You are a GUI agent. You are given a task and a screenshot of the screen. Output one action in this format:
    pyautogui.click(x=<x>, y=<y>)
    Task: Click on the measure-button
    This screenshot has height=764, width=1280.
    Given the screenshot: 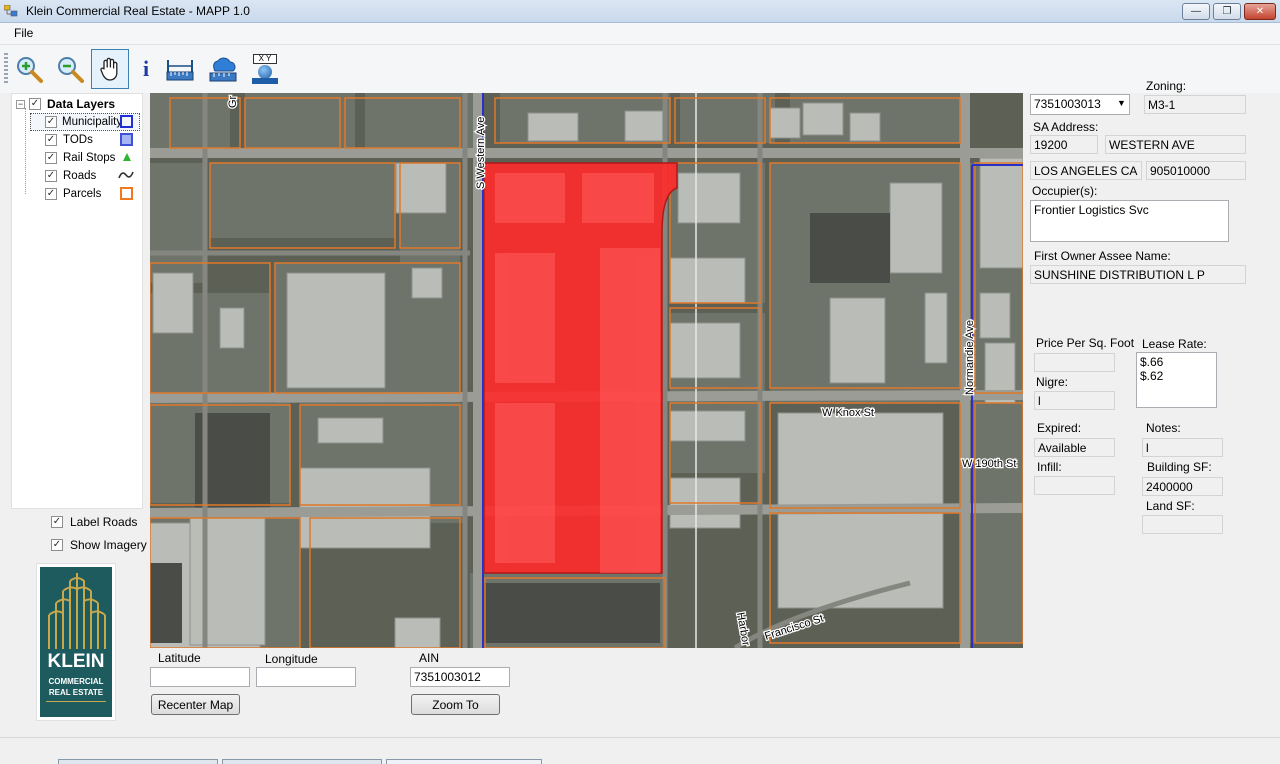 What is the action you would take?
    pyautogui.click(x=180, y=69)
    